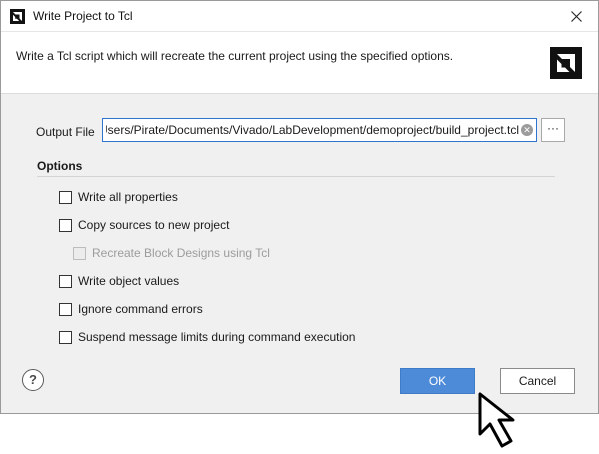 This screenshot has height=454, width=599. I want to click on option-label: Write all properties, so click(128, 197).